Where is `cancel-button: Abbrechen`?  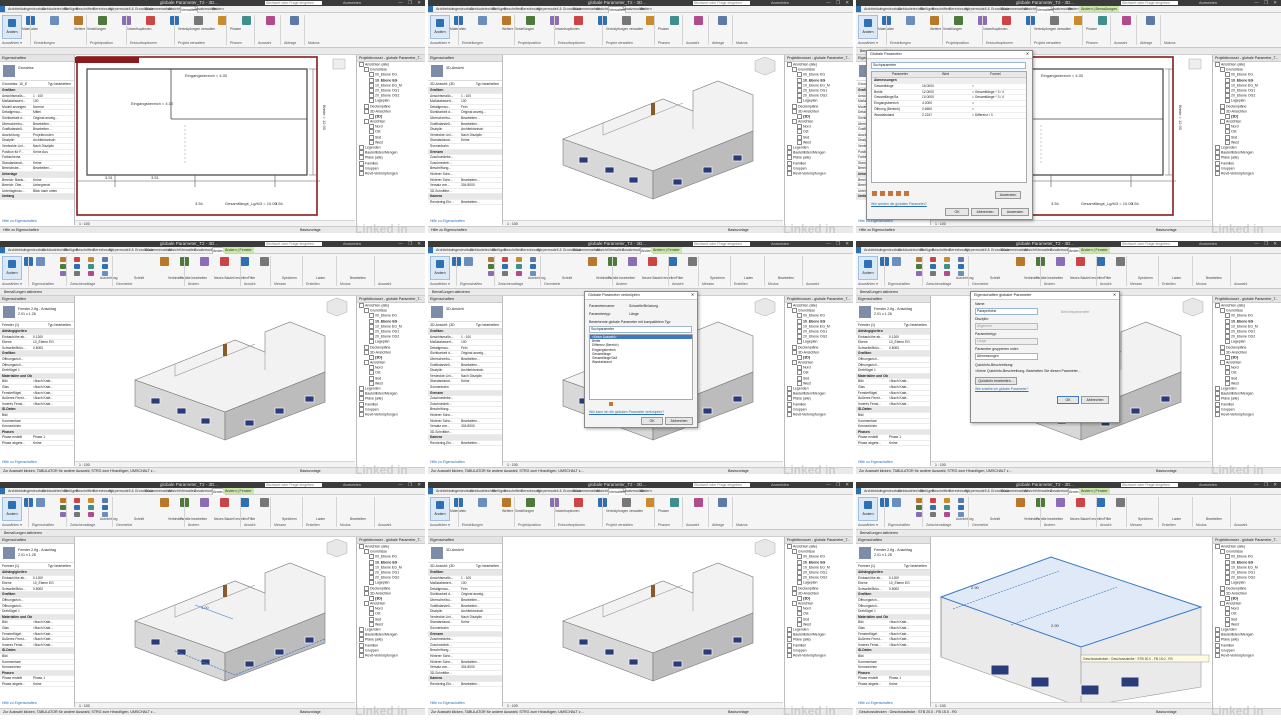
cancel-button: Abbrechen is located at coordinates (985, 212).